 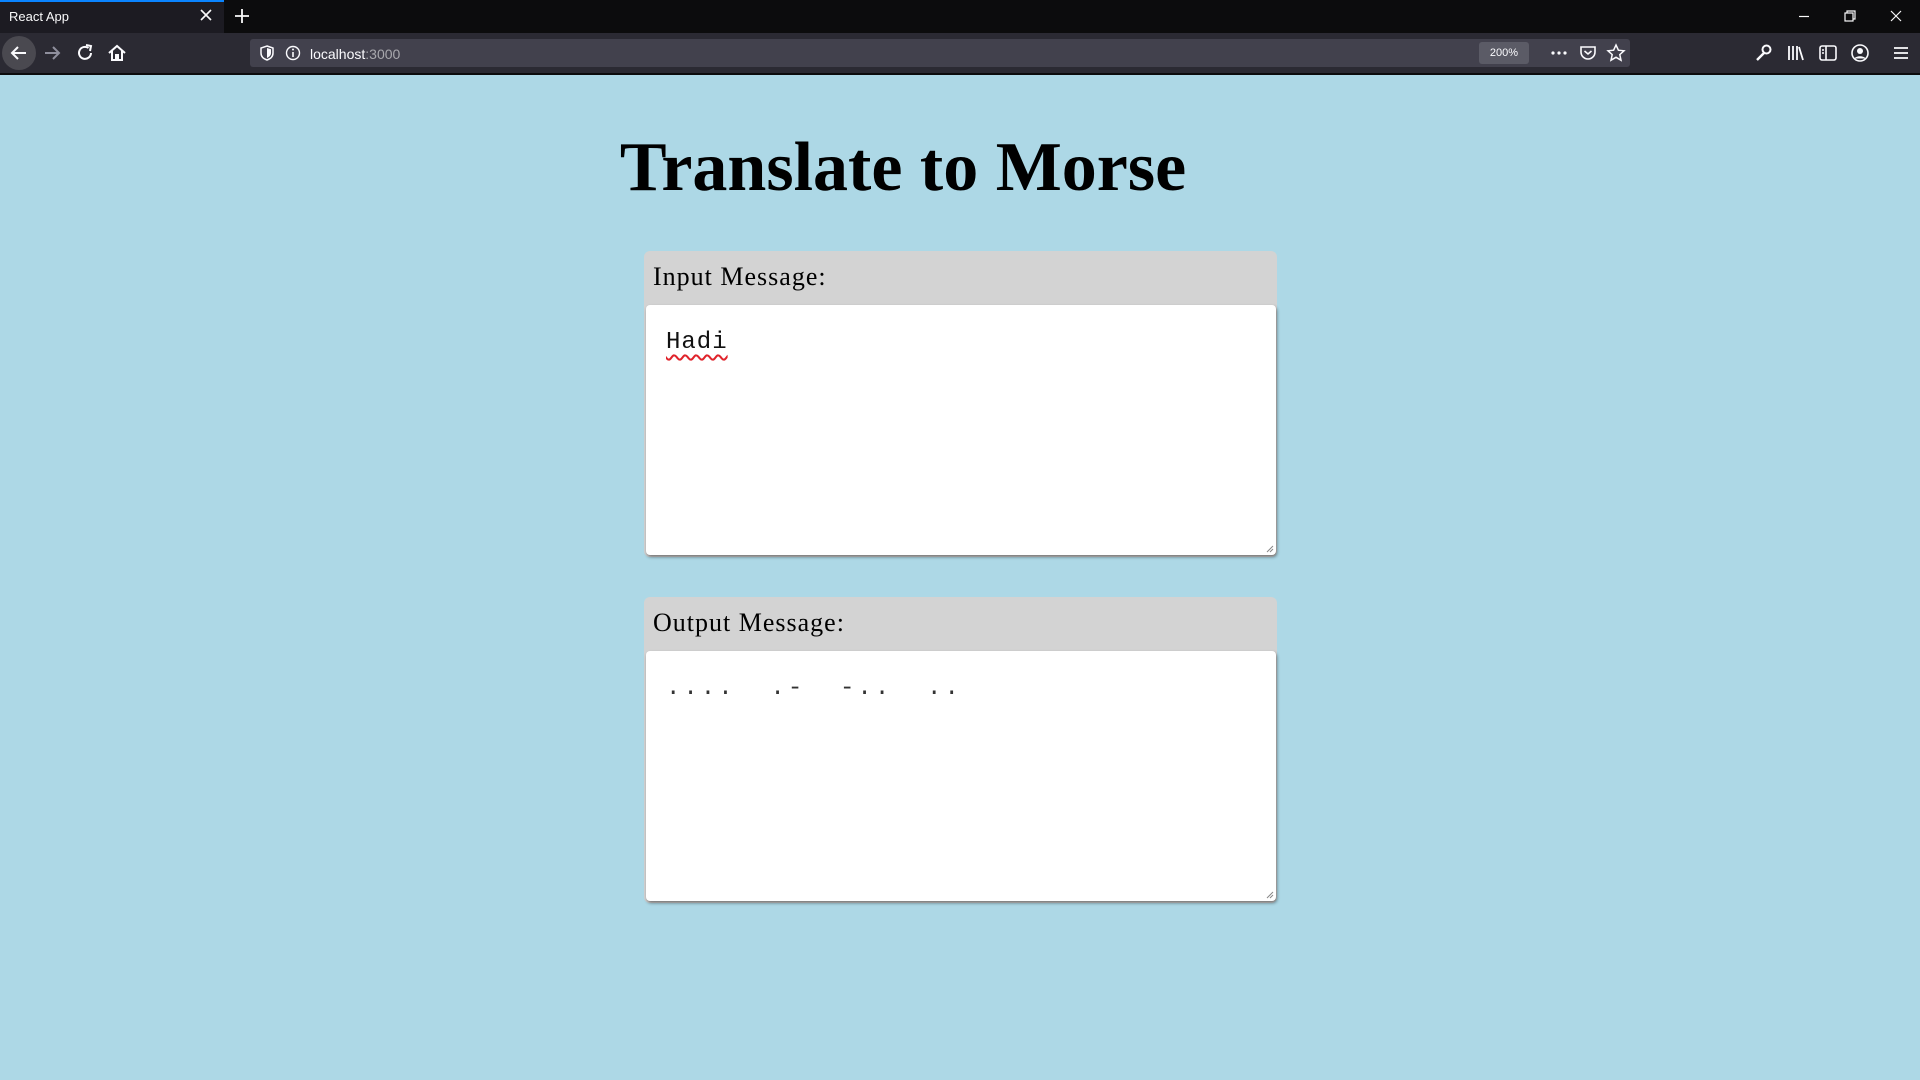 What do you see at coordinates (117, 53) in the screenshot?
I see `home-icon` at bounding box center [117, 53].